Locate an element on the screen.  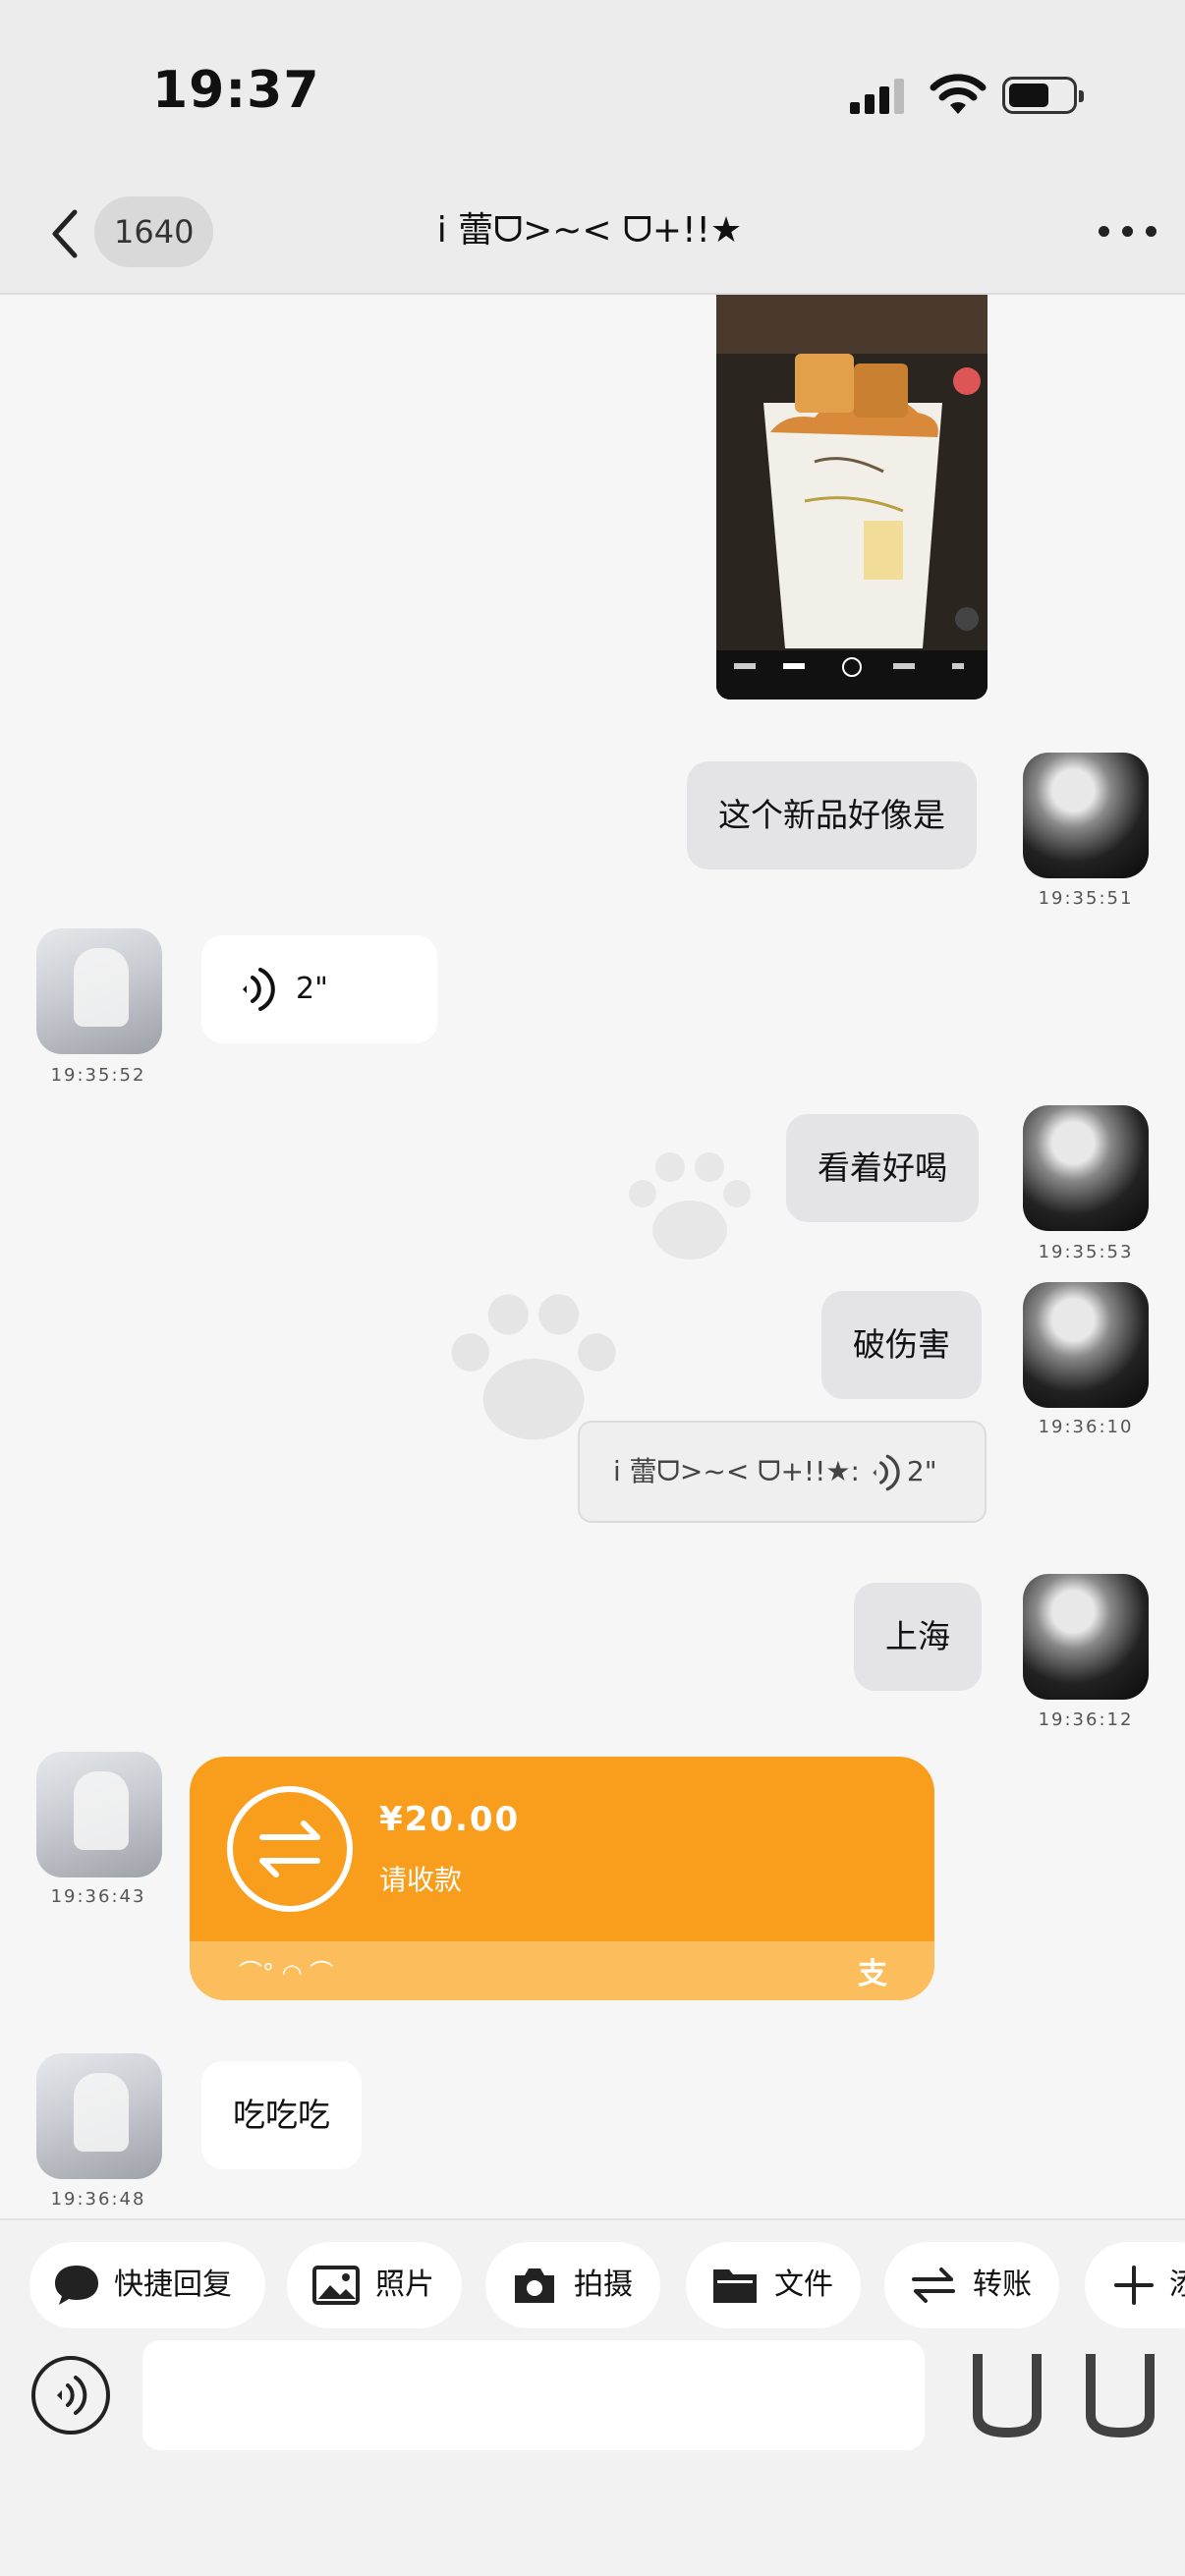
transfer-status: 请收款 is located at coordinates (421, 1880).